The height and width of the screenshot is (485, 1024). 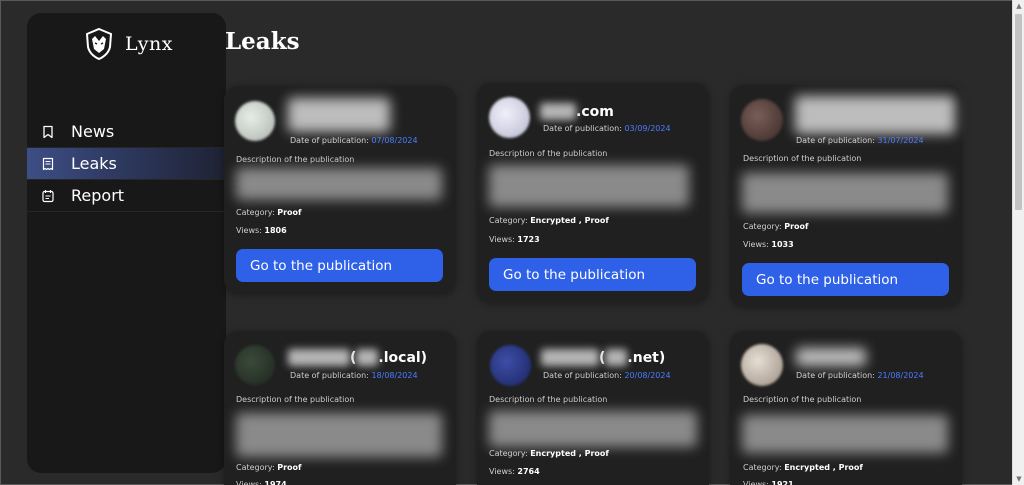 I want to click on sidebar-item-label: Leaks, so click(x=94, y=163).